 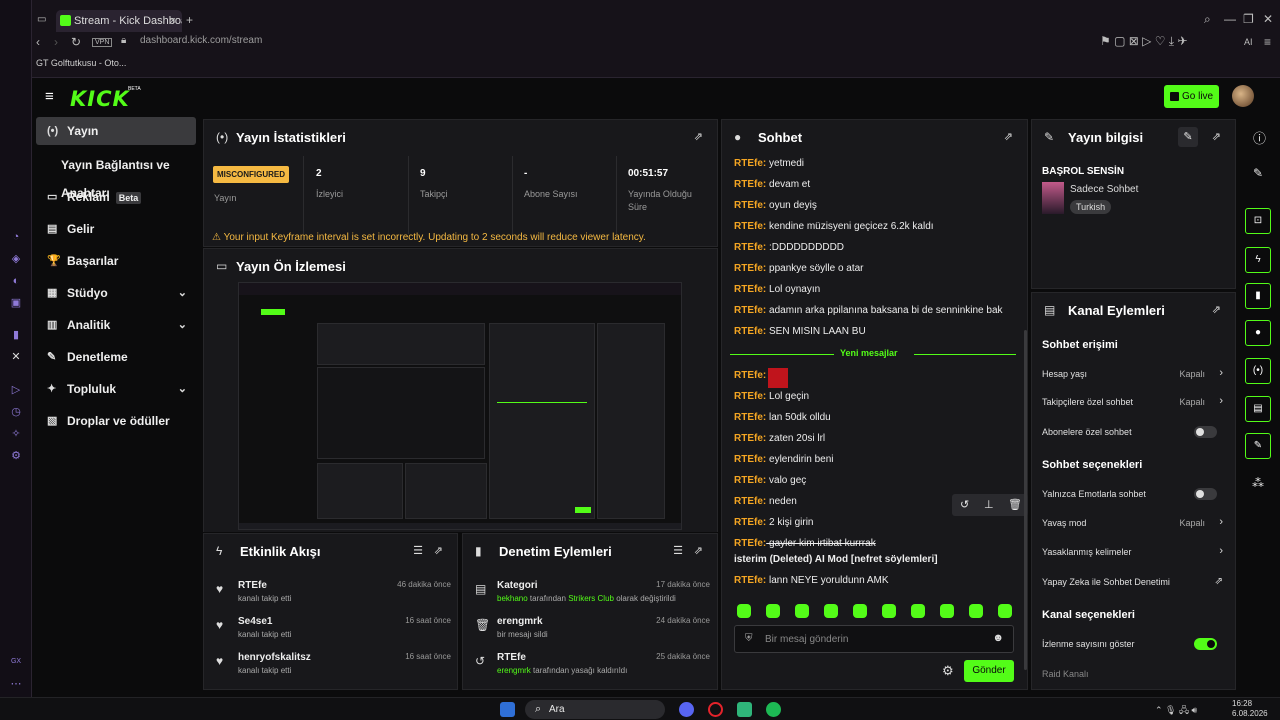 What do you see at coordinates (173, 21) in the screenshot?
I see `tab-close-icon: ×` at bounding box center [173, 21].